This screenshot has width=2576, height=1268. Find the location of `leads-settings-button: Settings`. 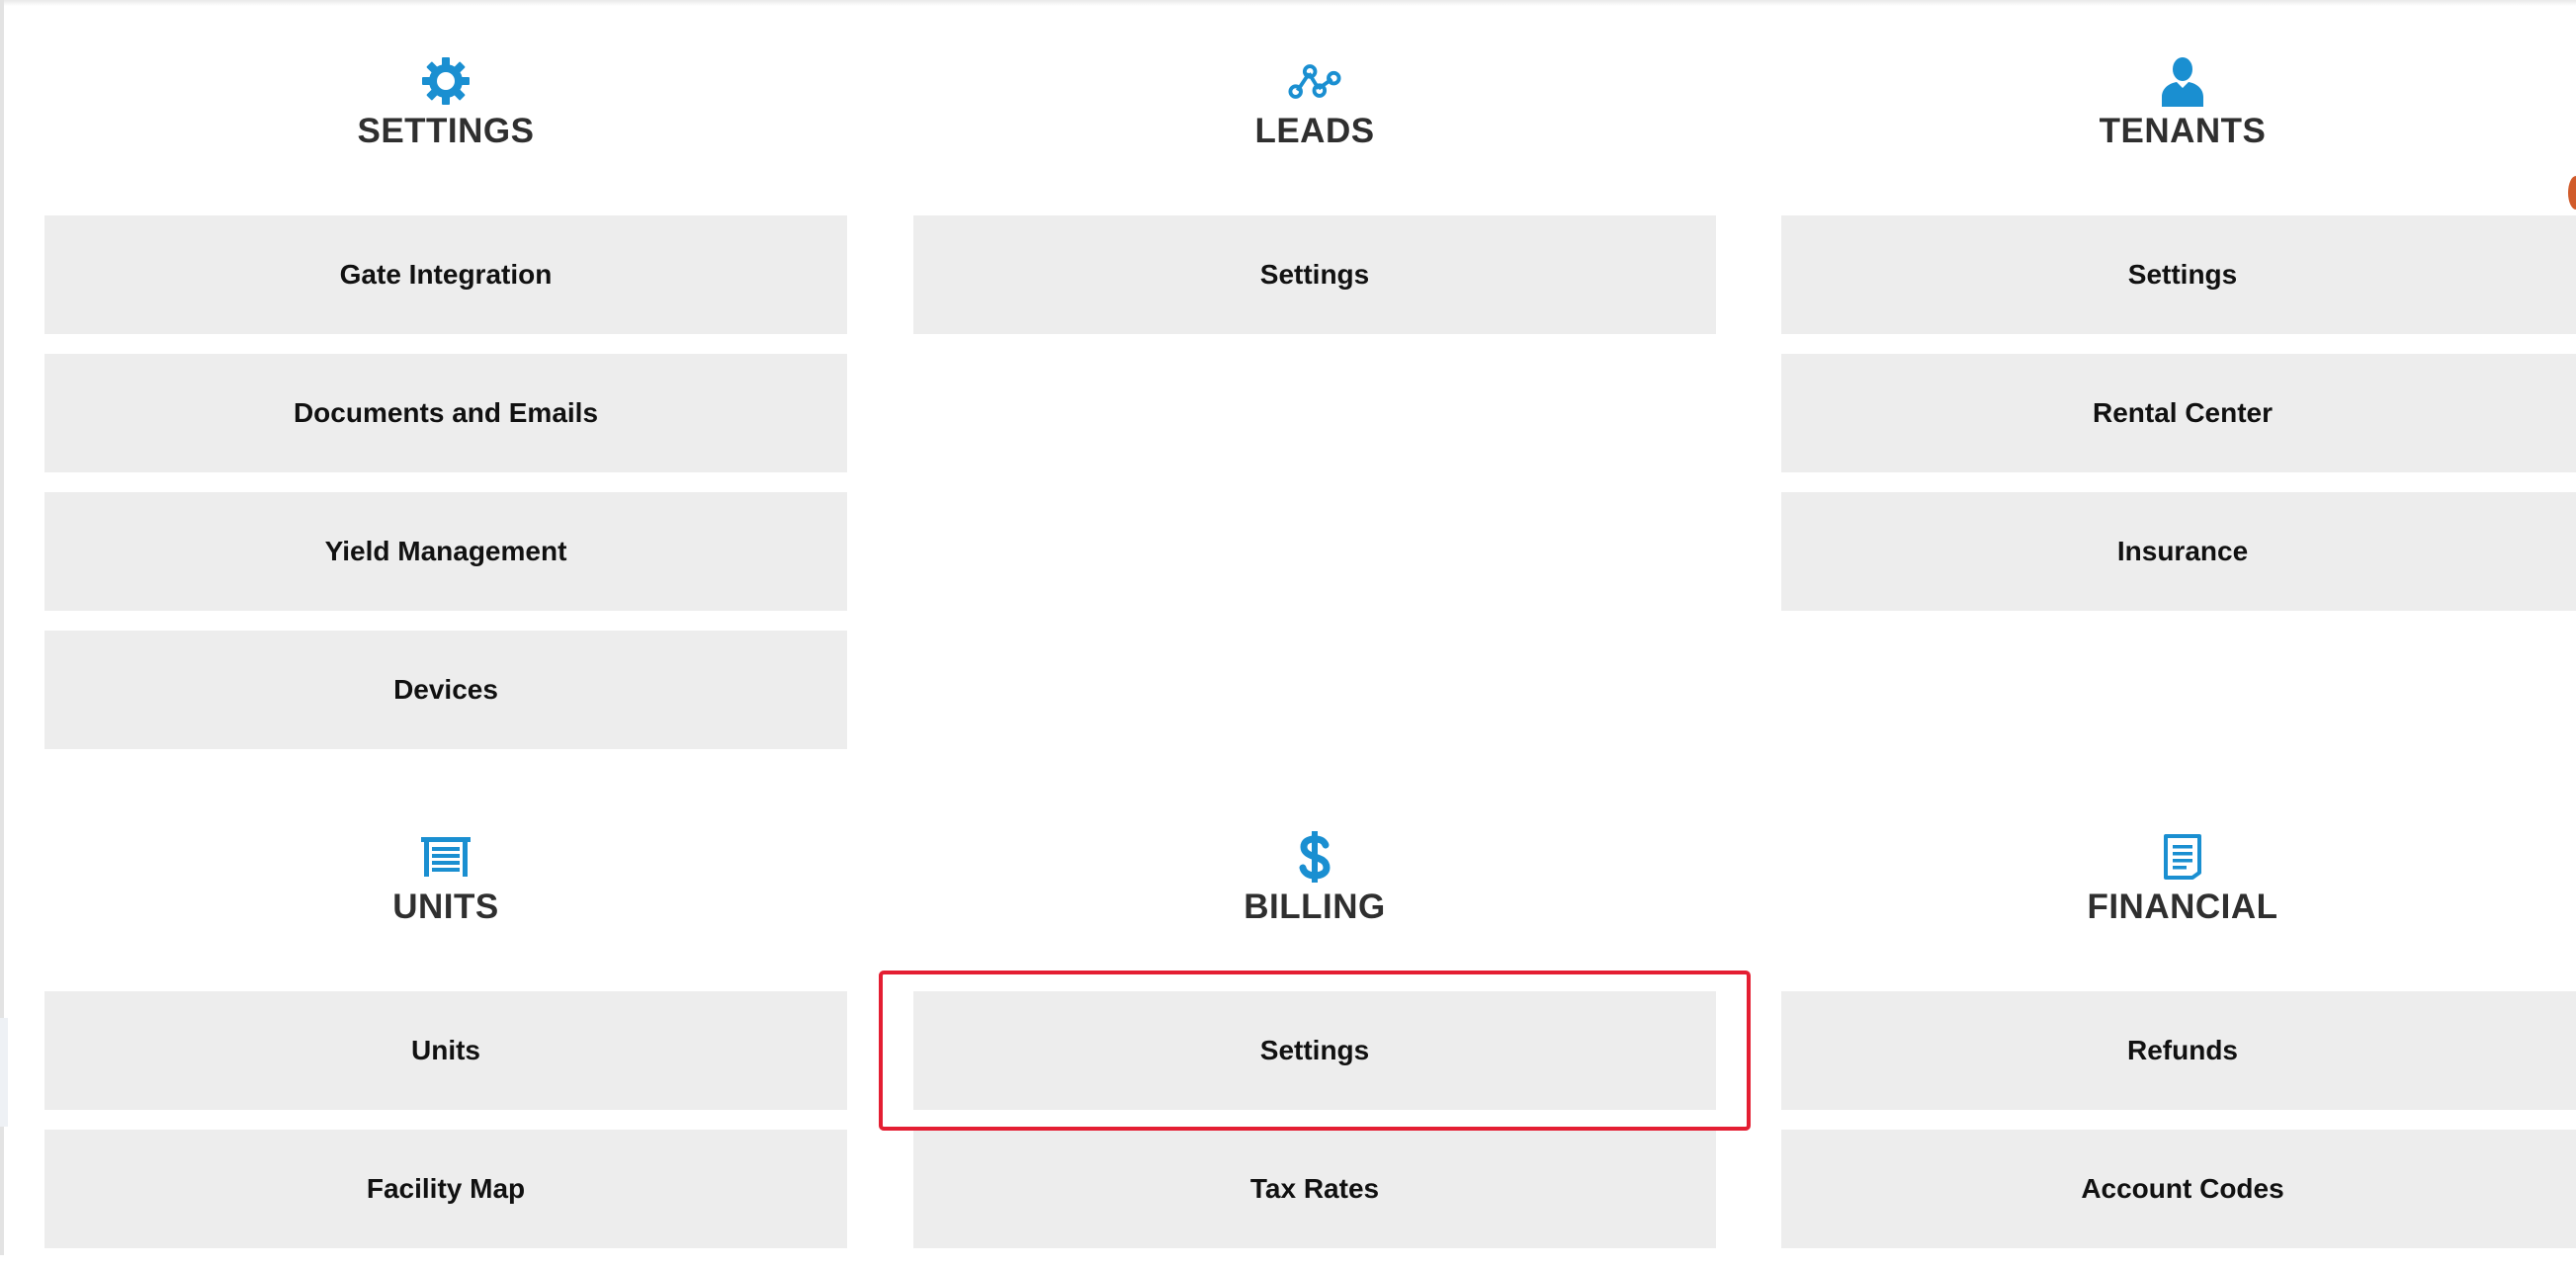

leads-settings-button: Settings is located at coordinates (1314, 274).